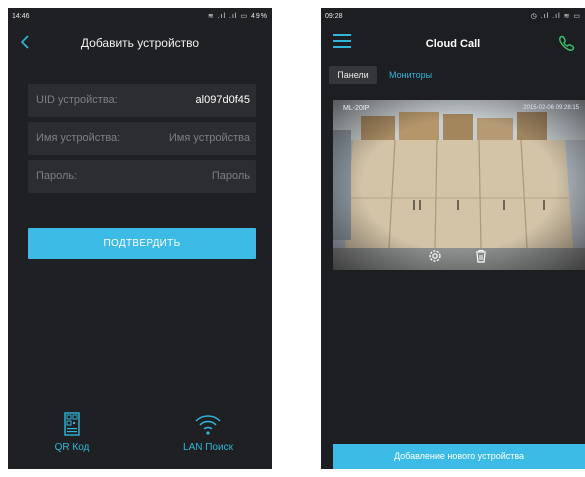 This screenshot has height=477, width=585. I want to click on password-field: Пароль, so click(142, 176).